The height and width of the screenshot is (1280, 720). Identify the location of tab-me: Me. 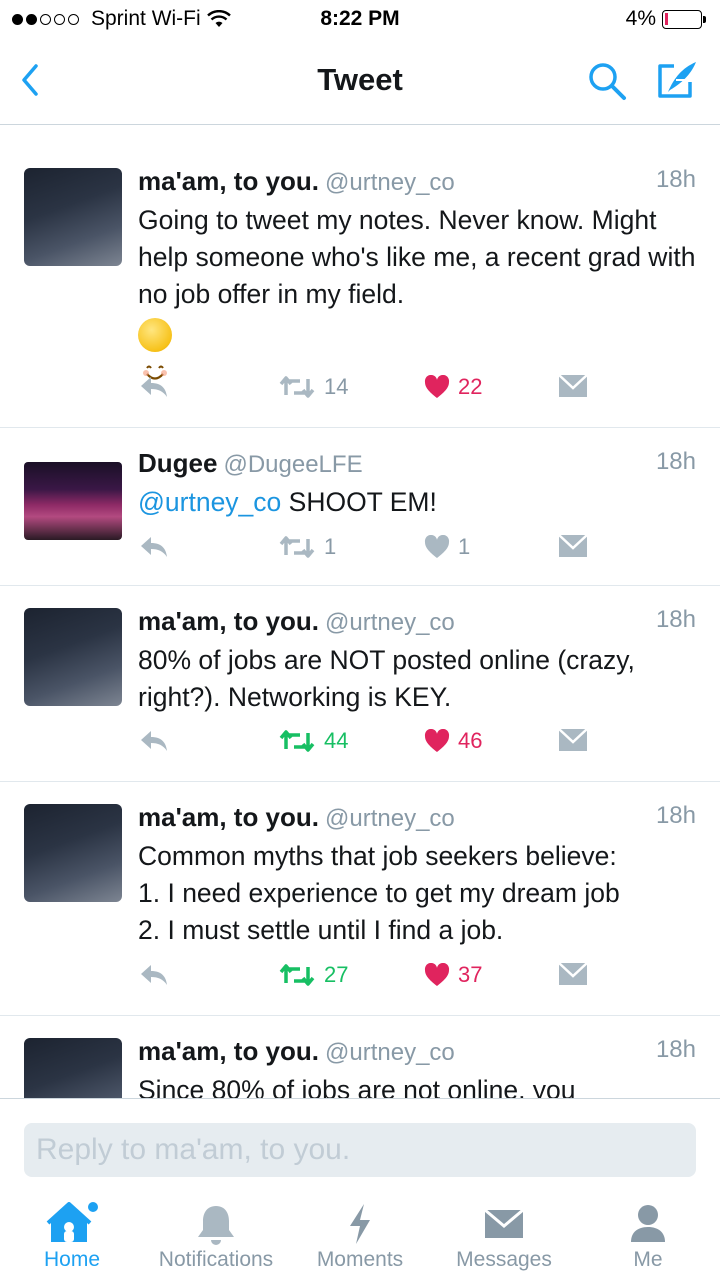
(648, 1237).